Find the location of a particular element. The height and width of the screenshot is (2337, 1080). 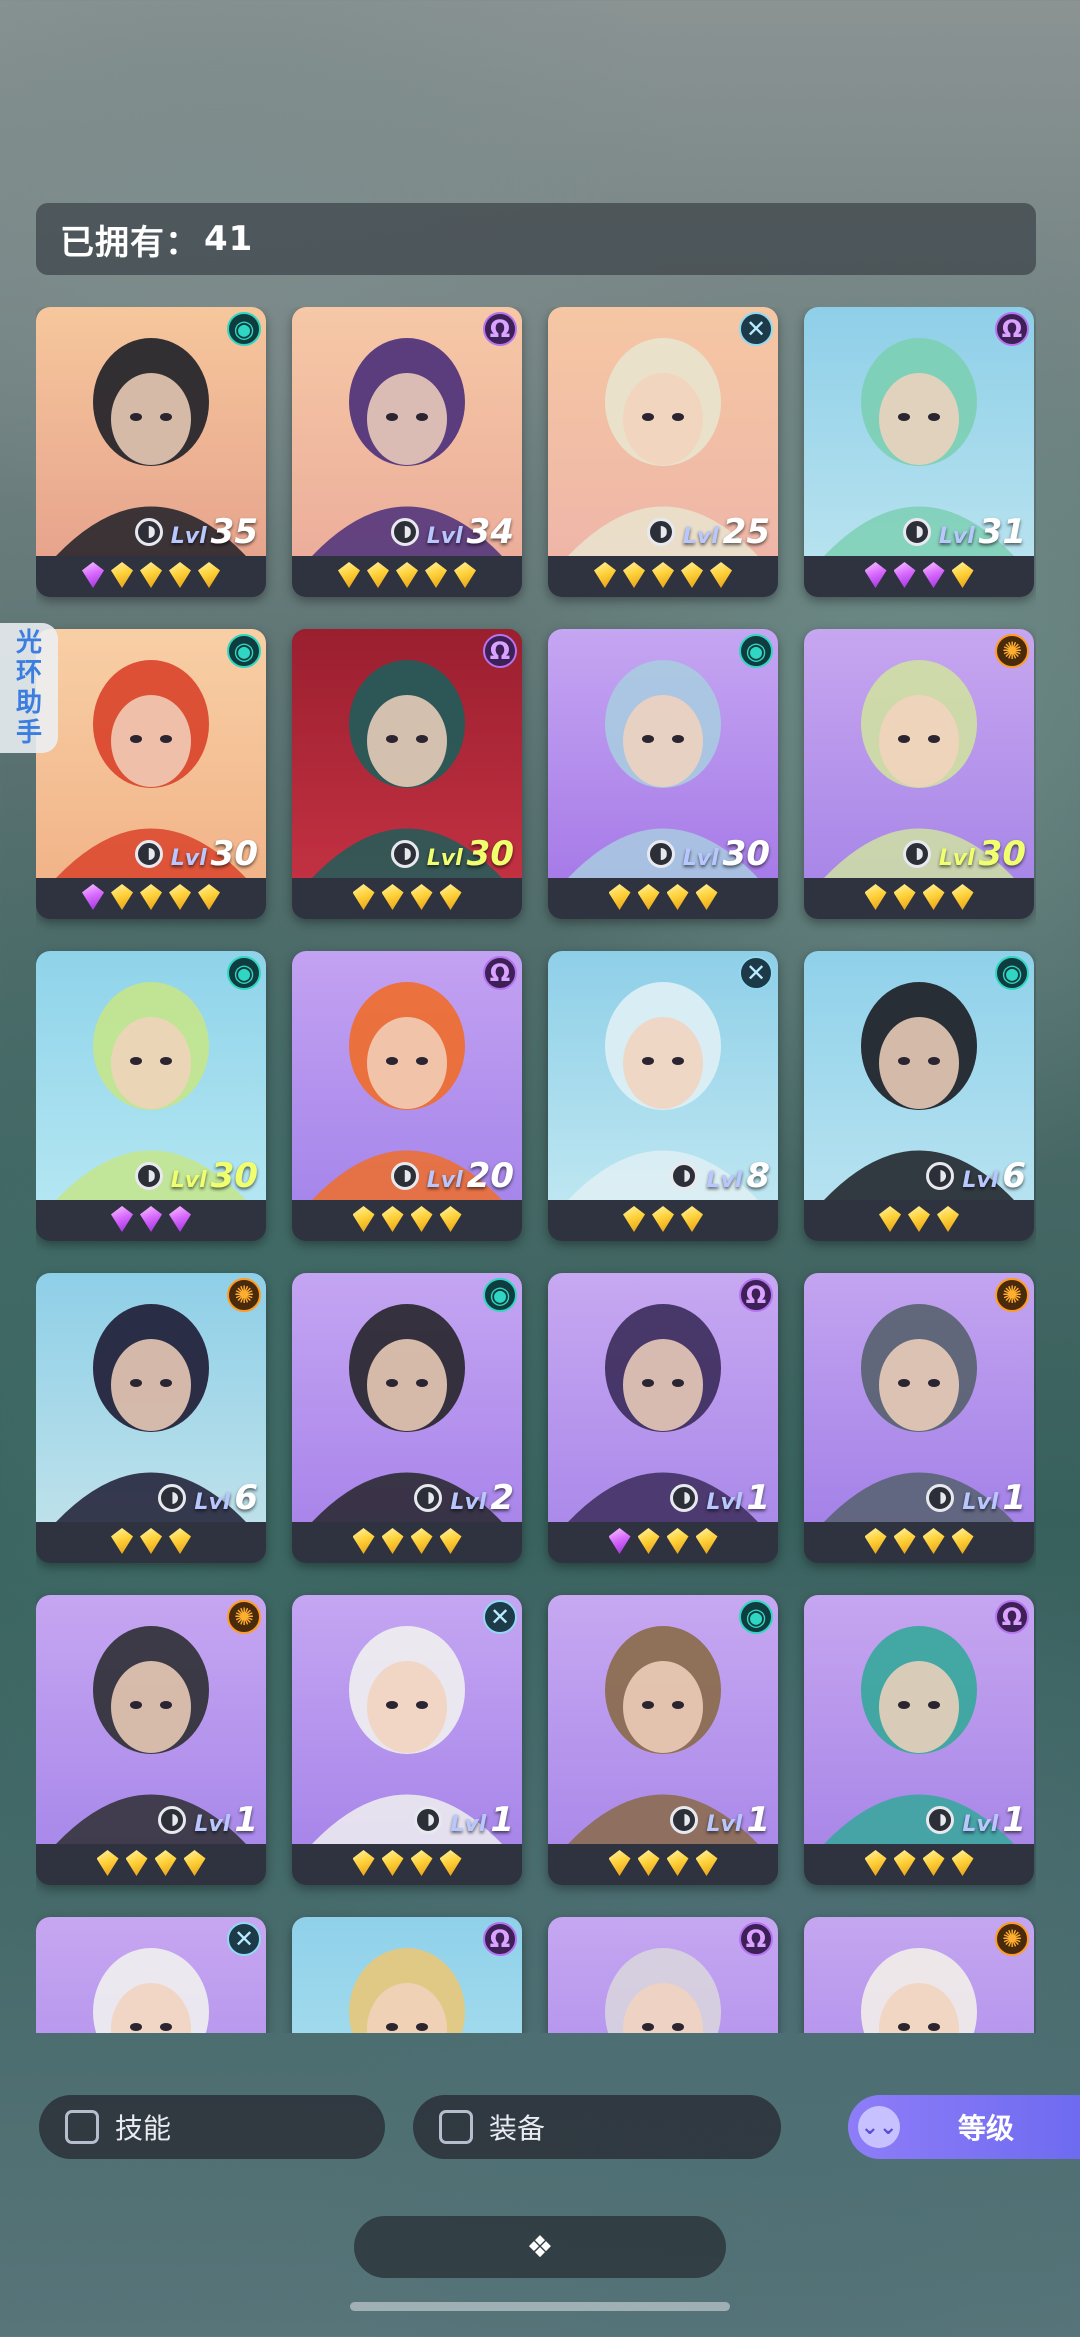

owned-count-bar: 已拥有： 41 is located at coordinates (536, 239).